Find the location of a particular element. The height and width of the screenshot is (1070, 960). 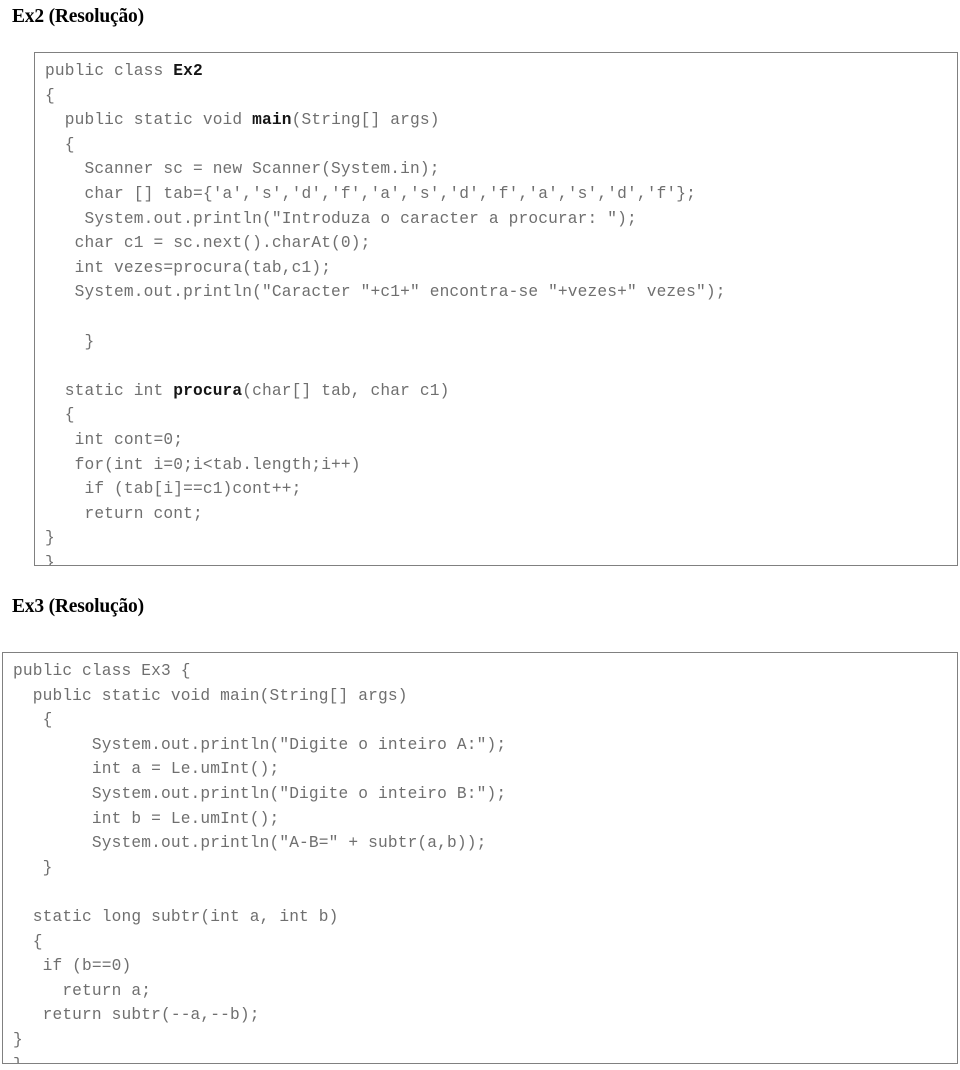

code-line: int cont=0; is located at coordinates (501, 440).